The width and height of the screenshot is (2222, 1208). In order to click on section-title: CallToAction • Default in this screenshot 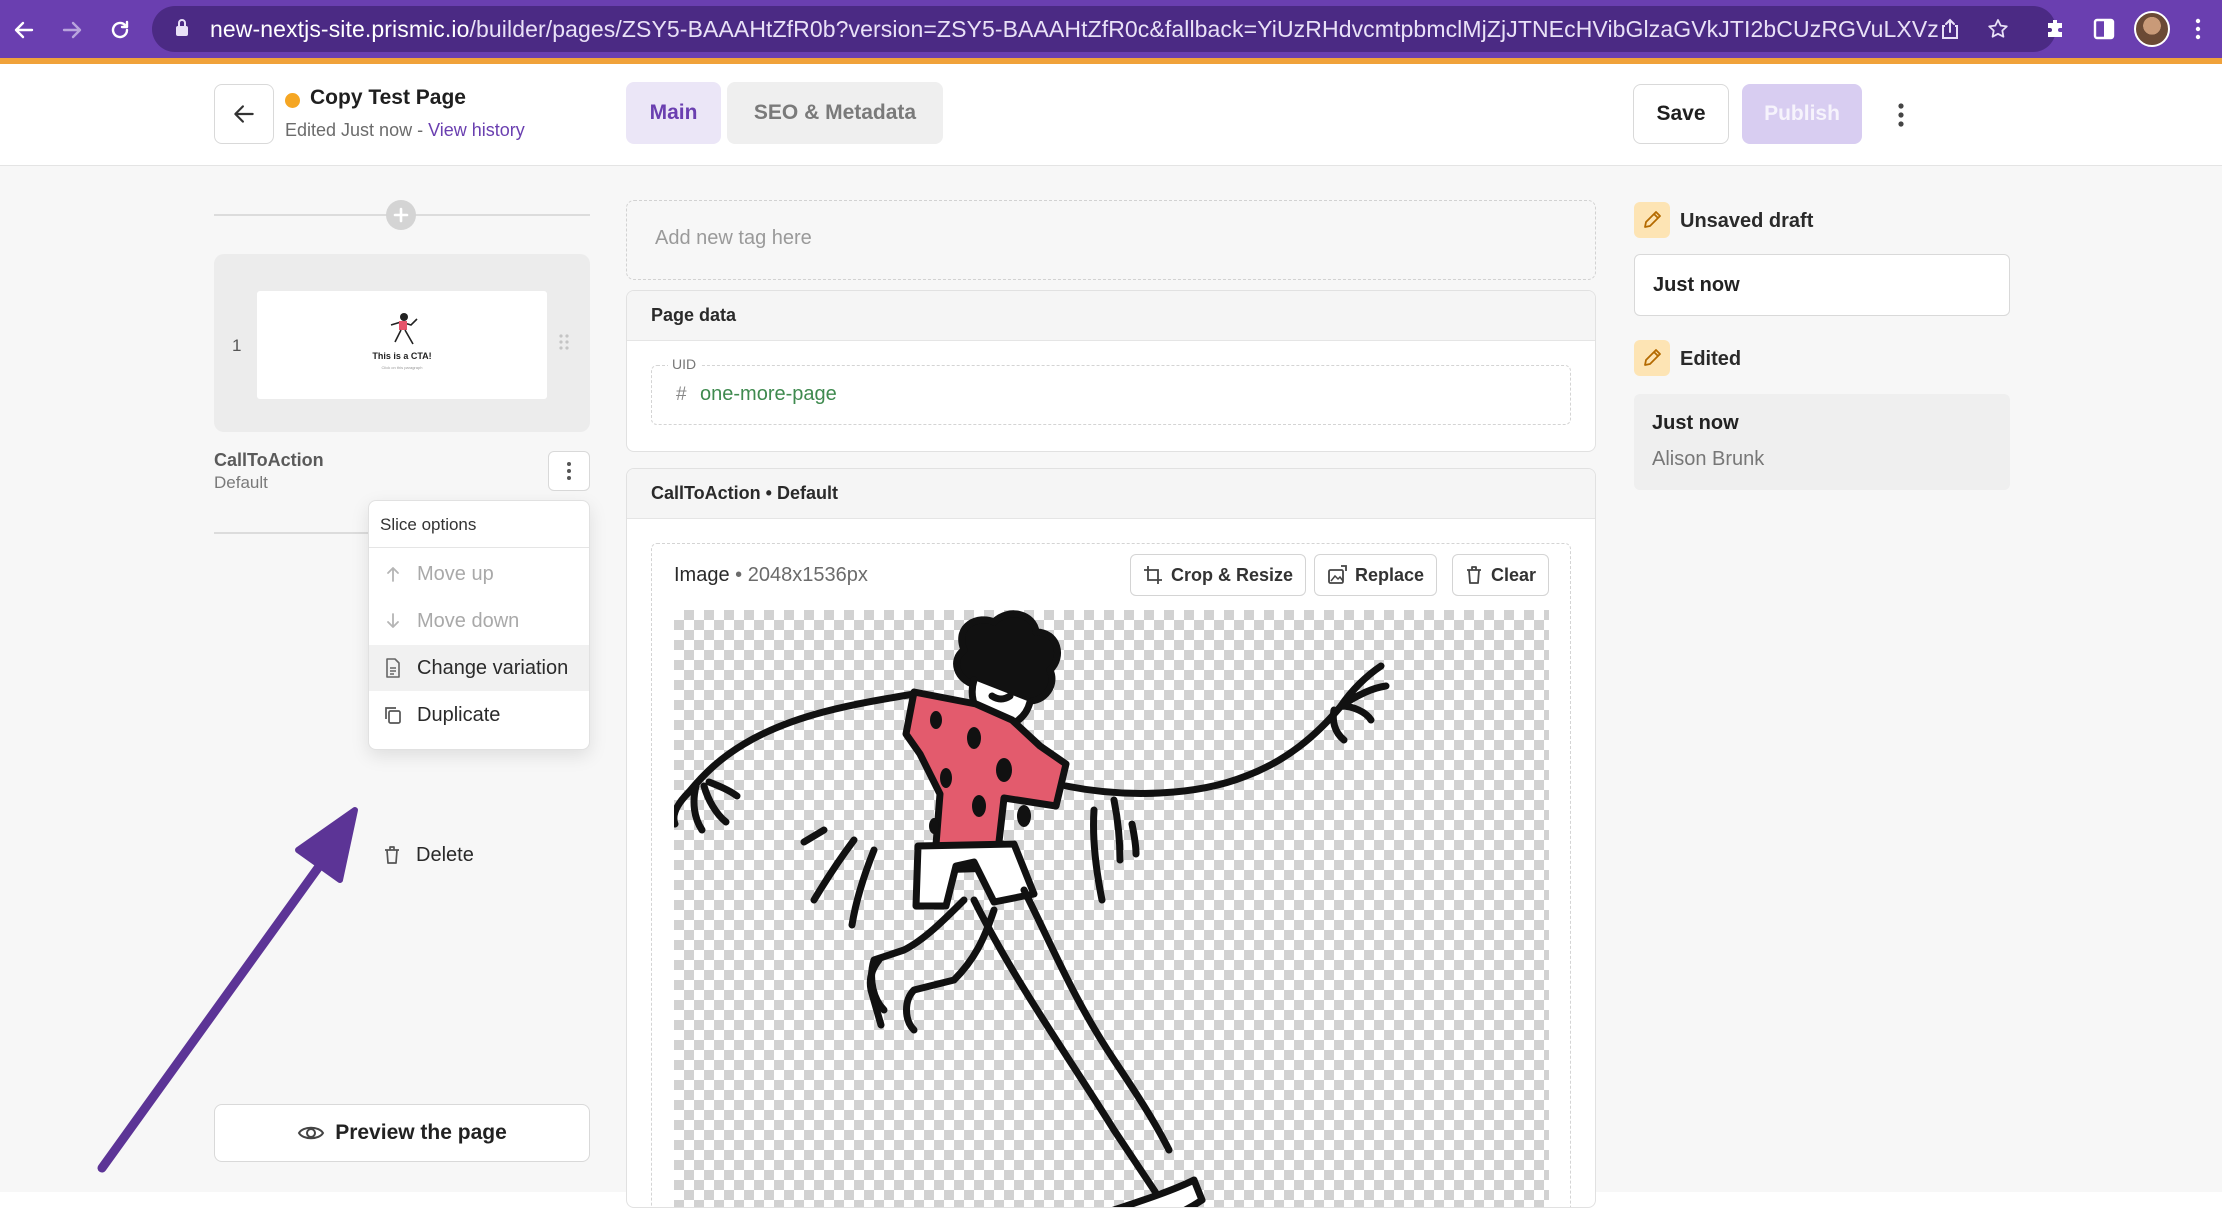, I will do `click(1111, 494)`.